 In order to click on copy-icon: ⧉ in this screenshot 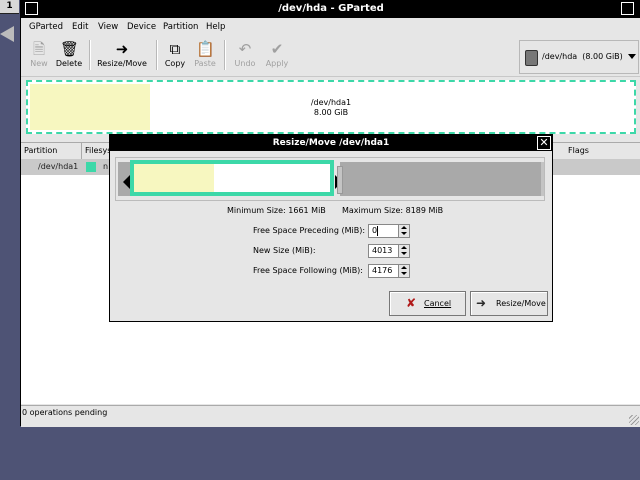, I will do `click(175, 49)`.